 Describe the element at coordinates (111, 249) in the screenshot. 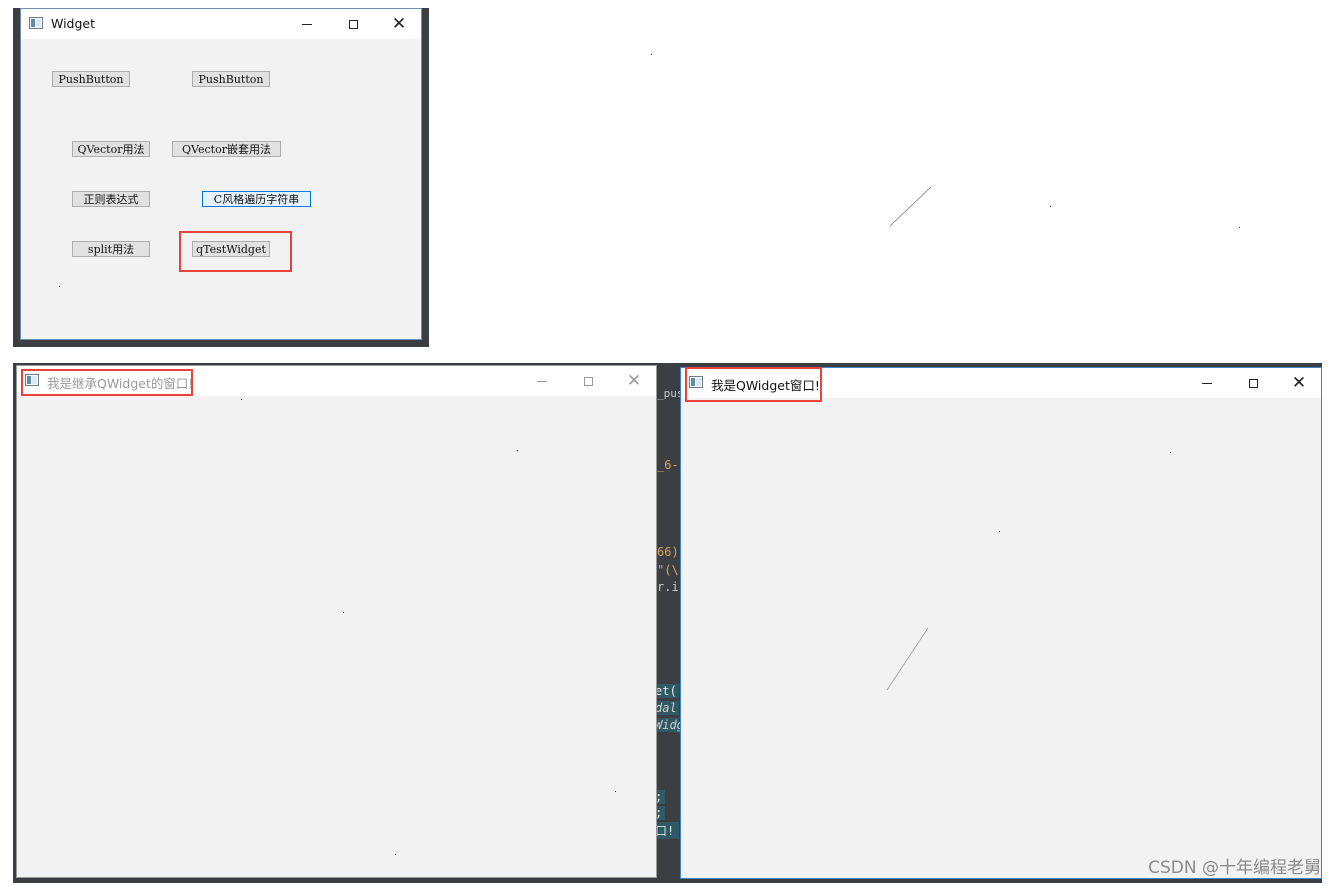

I see `split-usage-button: split用法` at that location.